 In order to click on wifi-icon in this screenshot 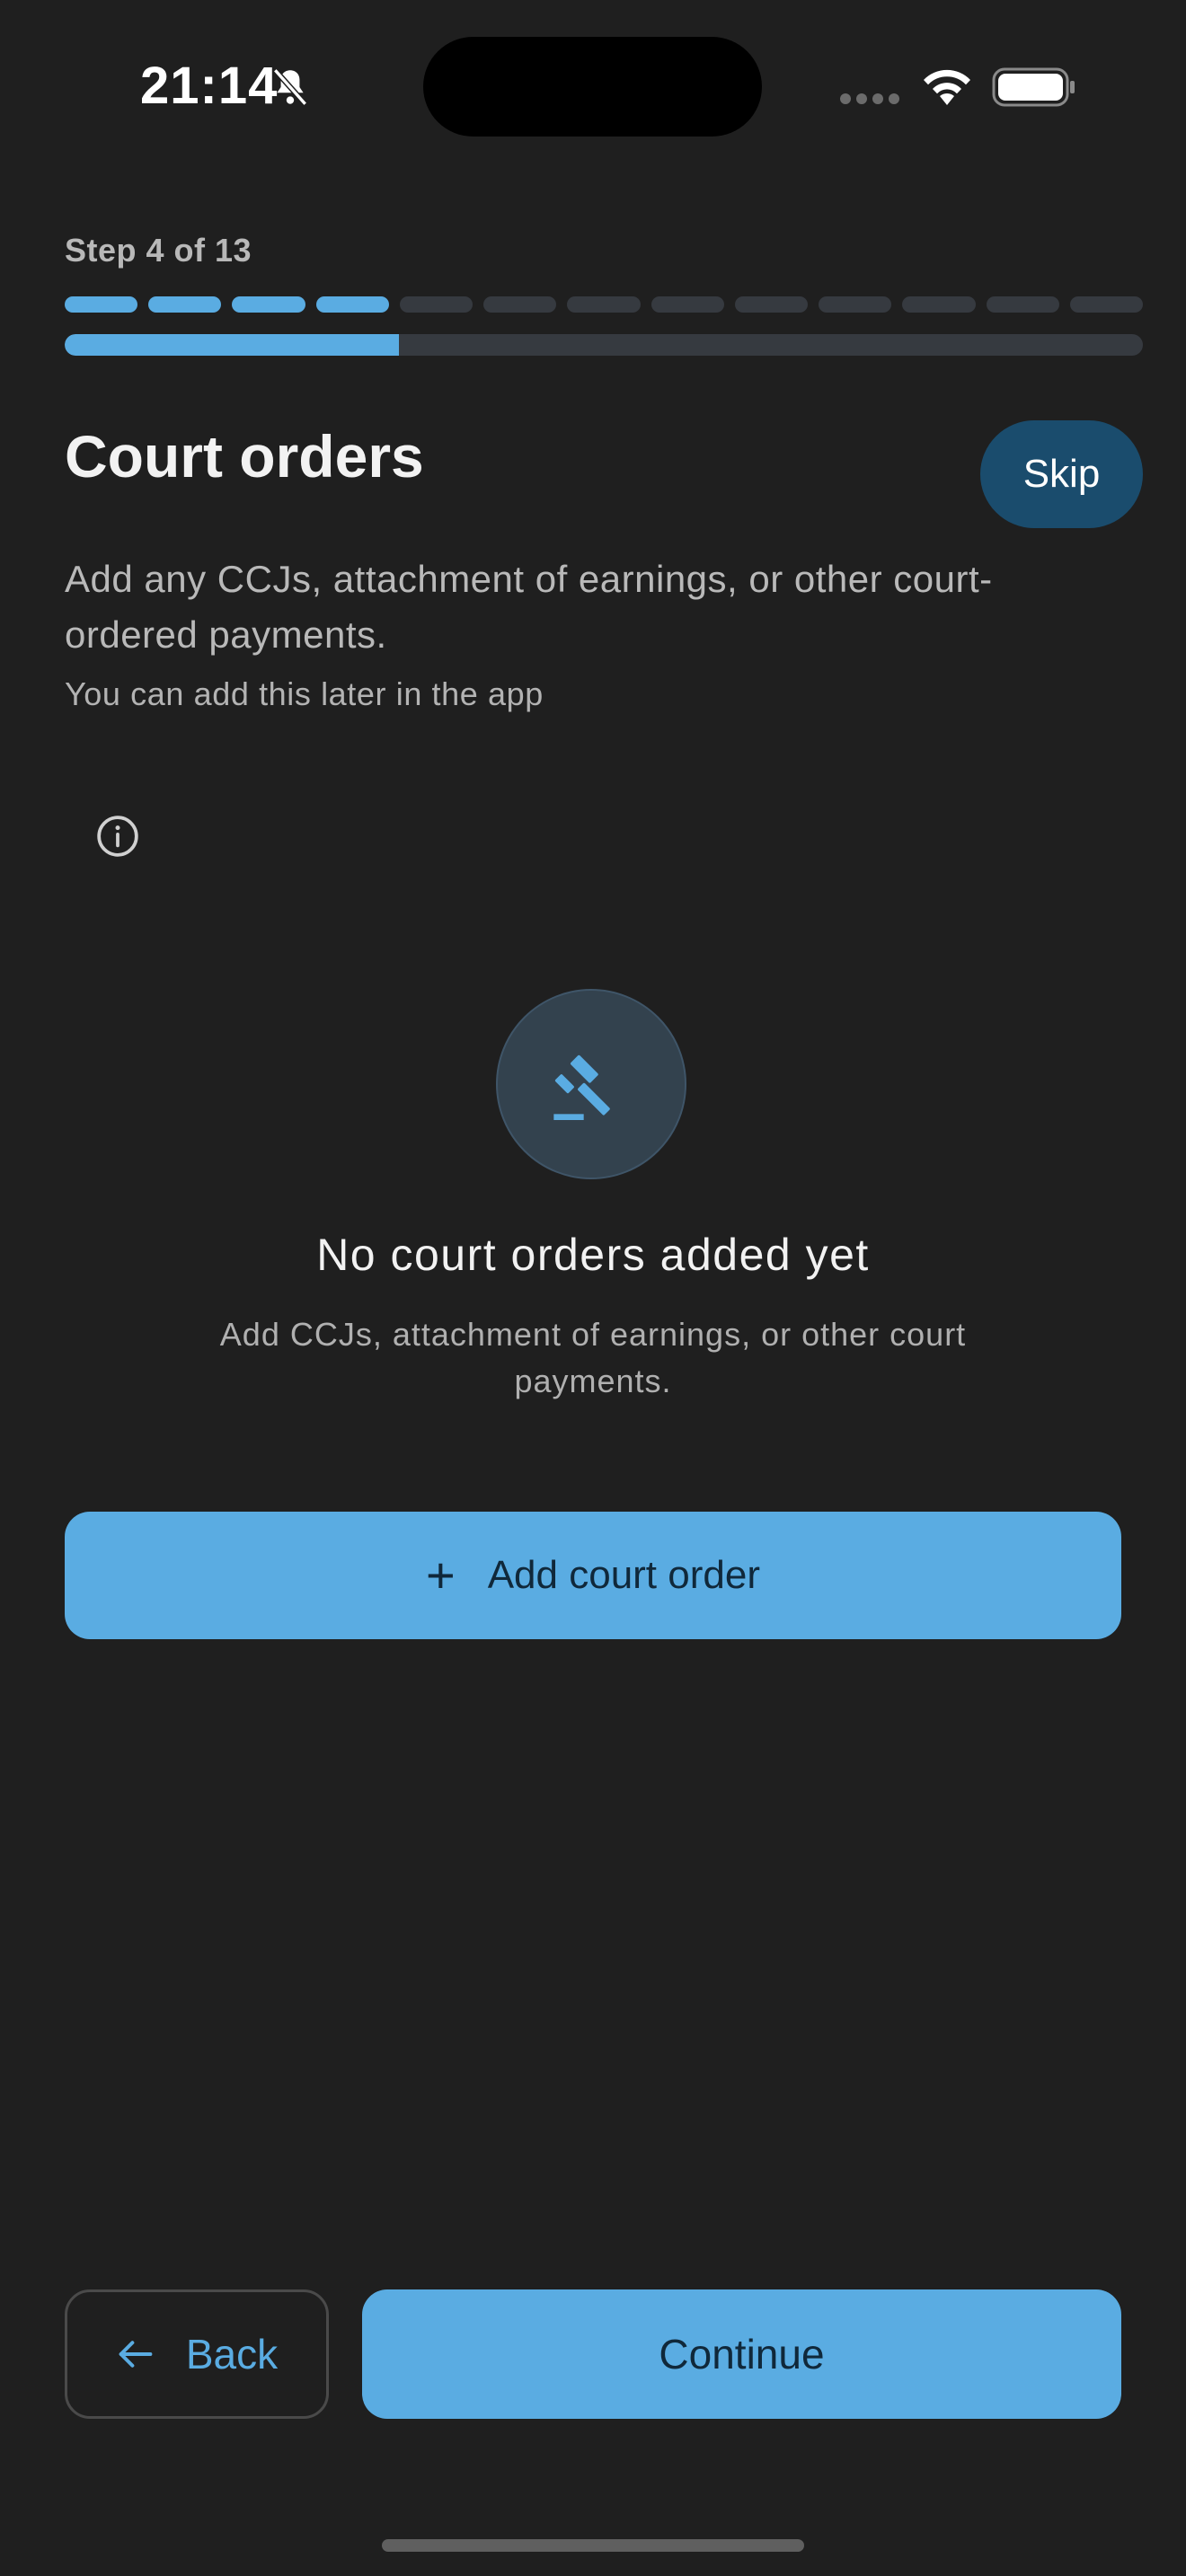, I will do `click(947, 87)`.